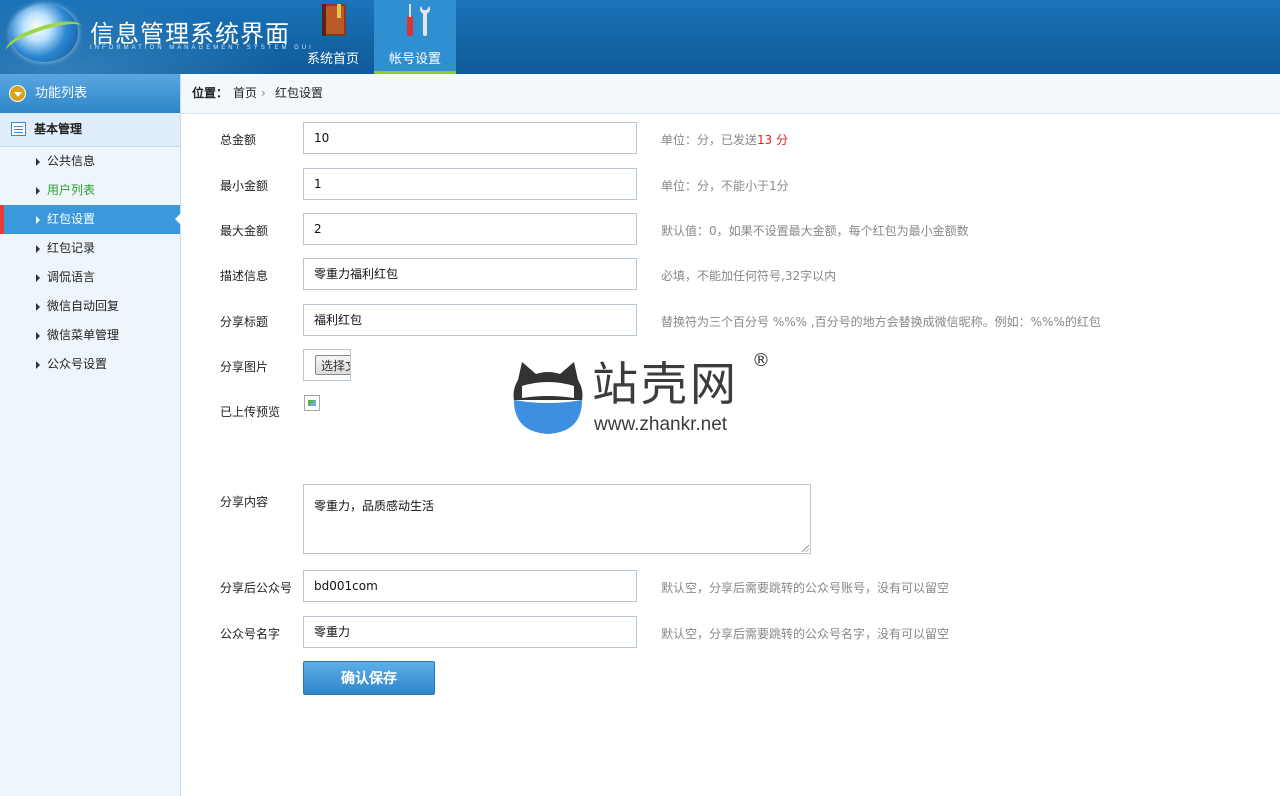  What do you see at coordinates (749, 276) in the screenshot?
I see `description-hint: 必填，不能加任何符号,32字以内` at bounding box center [749, 276].